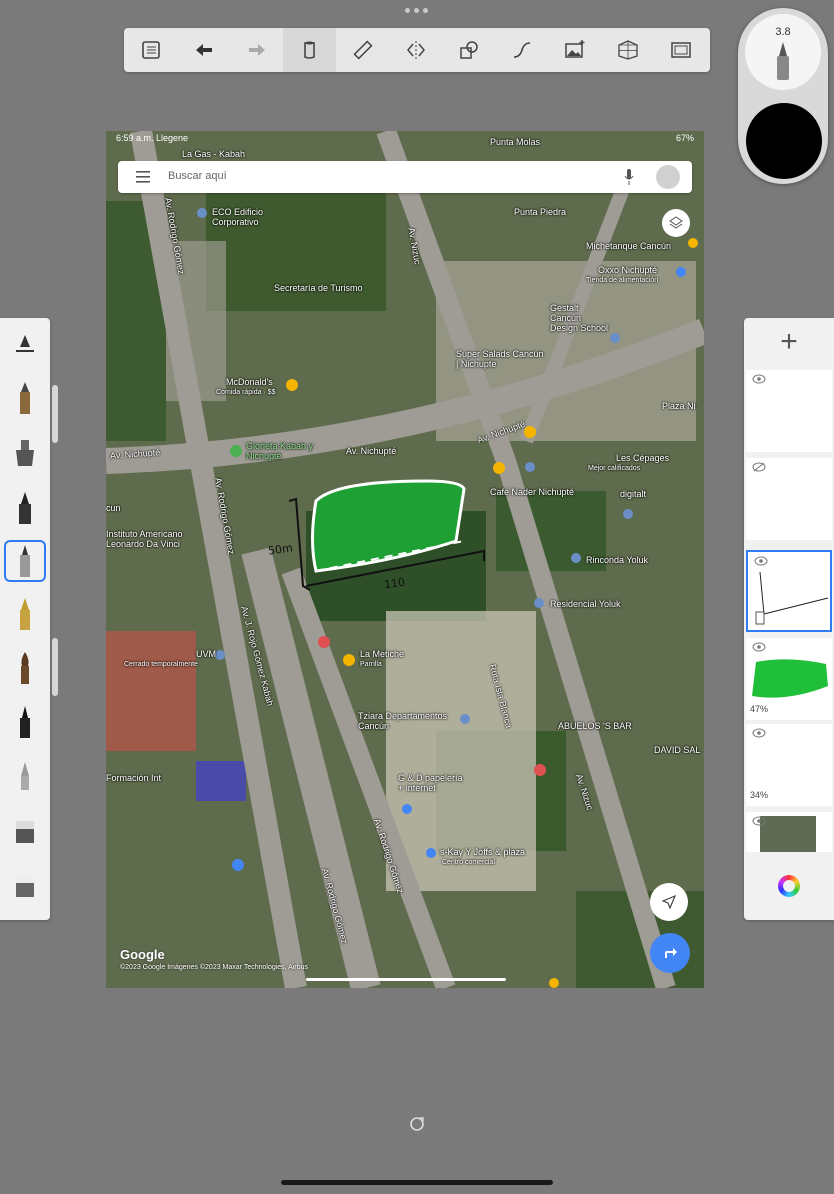 The height and width of the screenshot is (1194, 834). Describe the element at coordinates (789, 342) in the screenshot. I see `add-layer-button: +` at that location.